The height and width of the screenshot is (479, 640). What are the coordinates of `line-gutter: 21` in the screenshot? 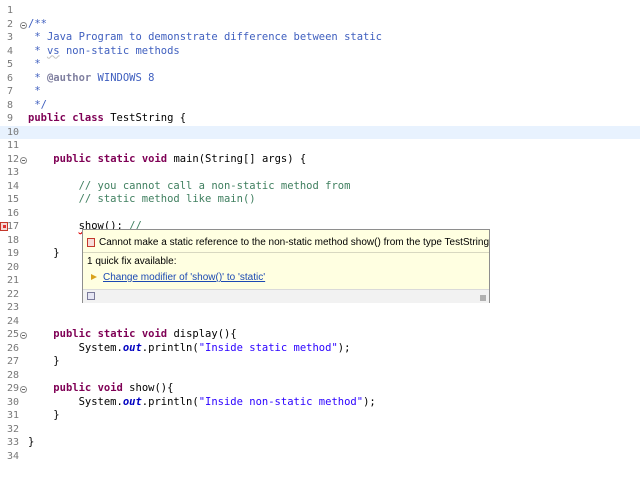 It's located at (11, 281).